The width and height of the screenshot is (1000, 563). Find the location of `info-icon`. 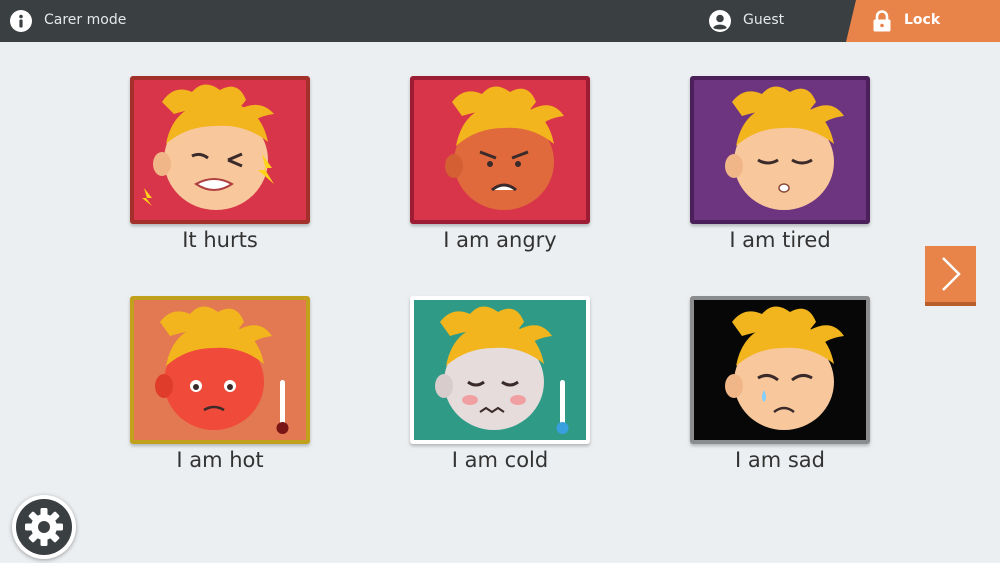

info-icon is located at coordinates (21, 21).